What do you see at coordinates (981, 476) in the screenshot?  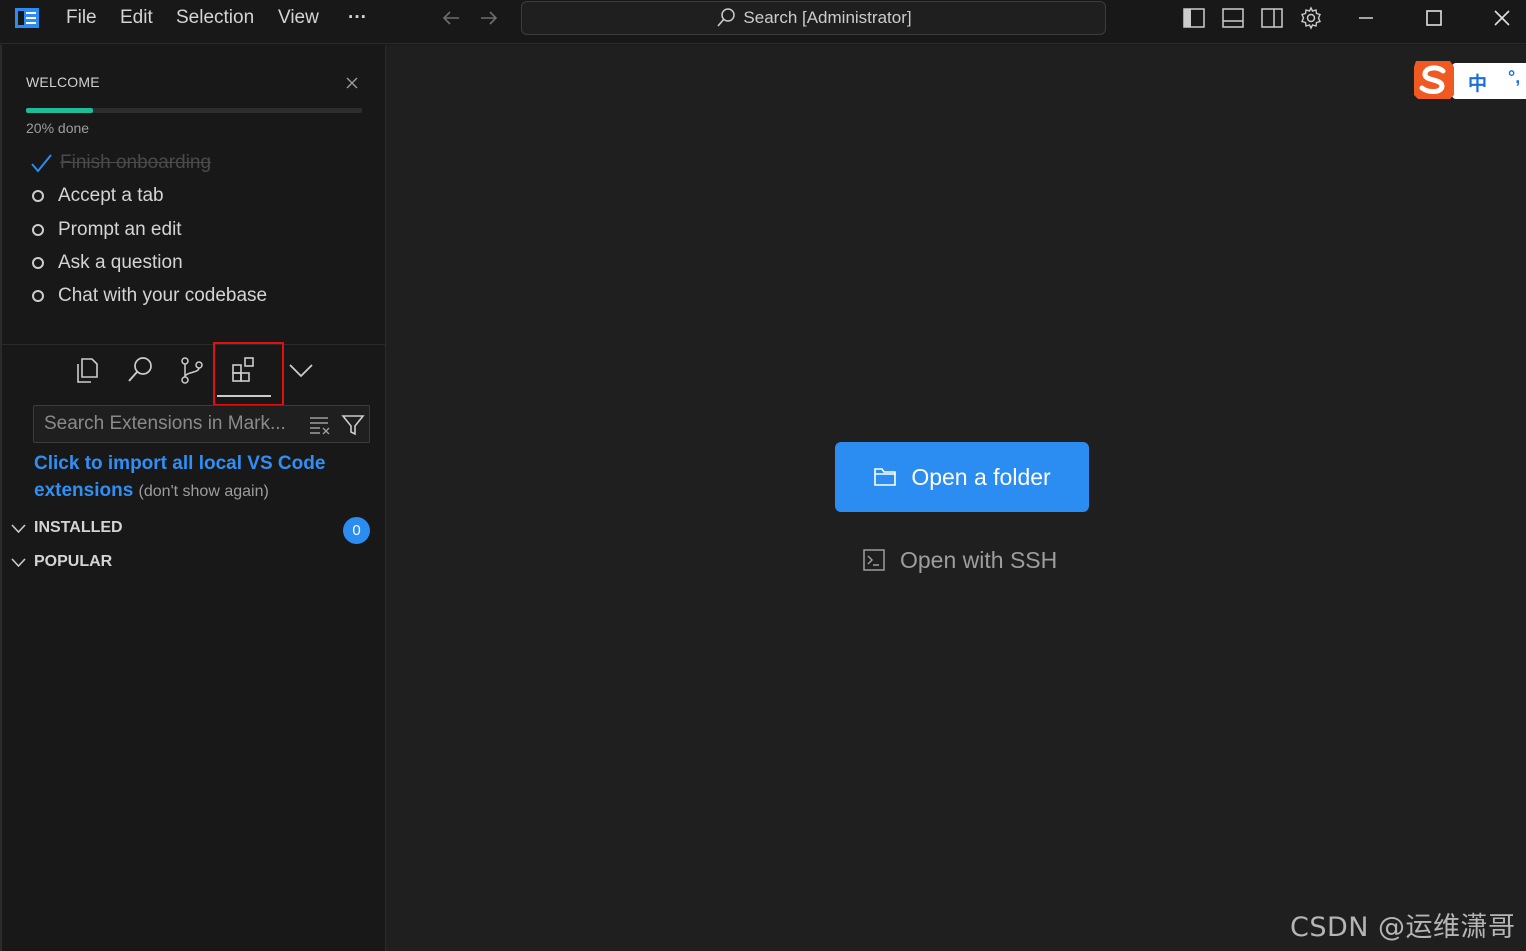 I see `open-folder-label: Open a folder` at bounding box center [981, 476].